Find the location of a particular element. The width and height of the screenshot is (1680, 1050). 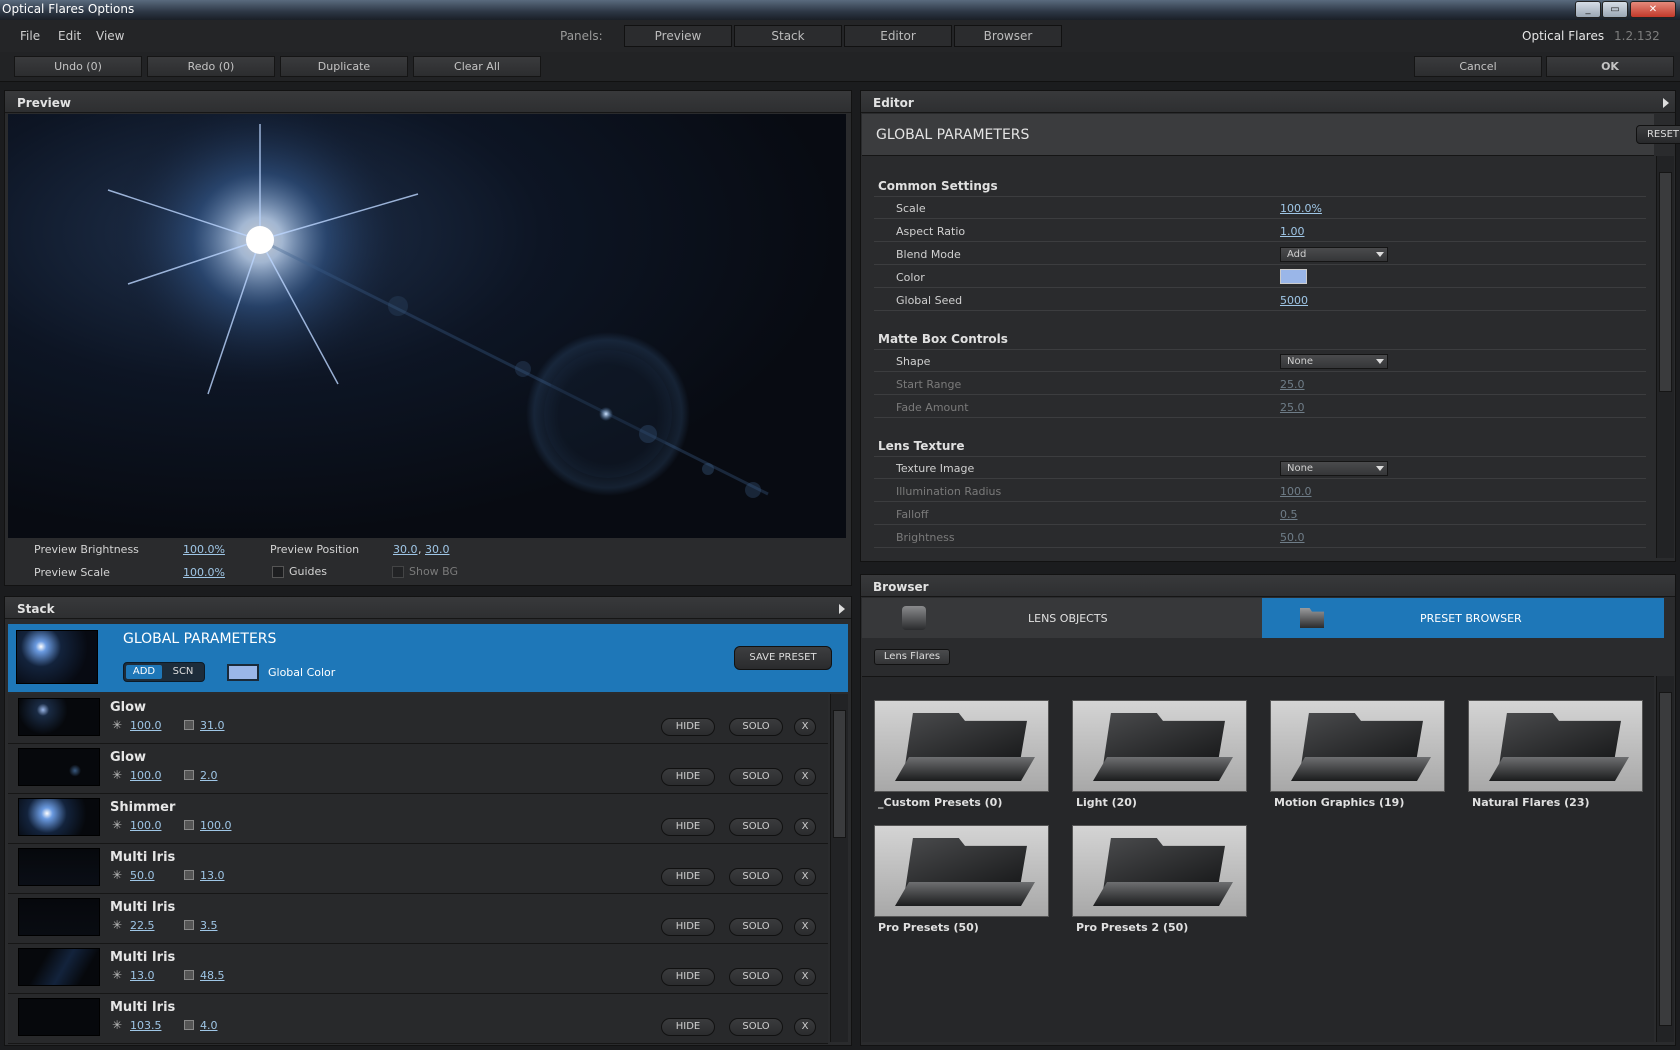

breadcrumb-lens-flares: Lens Flares is located at coordinates (912, 657).